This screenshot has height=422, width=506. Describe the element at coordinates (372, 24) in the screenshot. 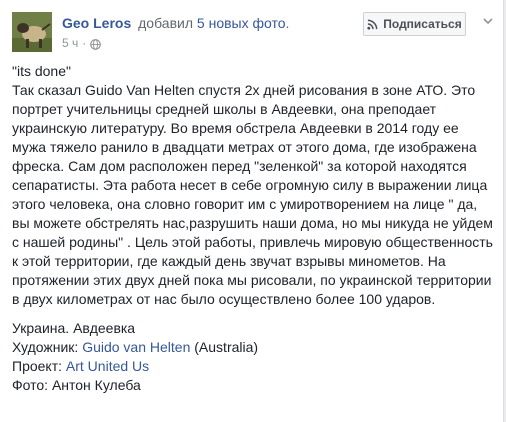

I see `rss-icon` at that location.